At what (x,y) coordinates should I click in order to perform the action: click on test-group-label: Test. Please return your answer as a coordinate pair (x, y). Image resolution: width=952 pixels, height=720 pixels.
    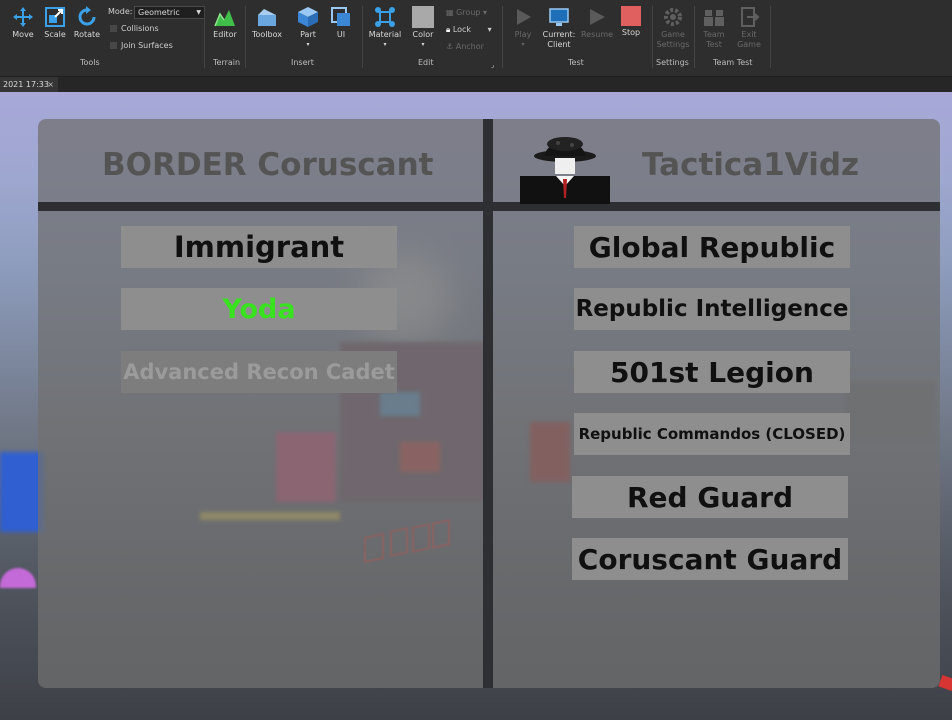
    Looking at the image, I should click on (576, 62).